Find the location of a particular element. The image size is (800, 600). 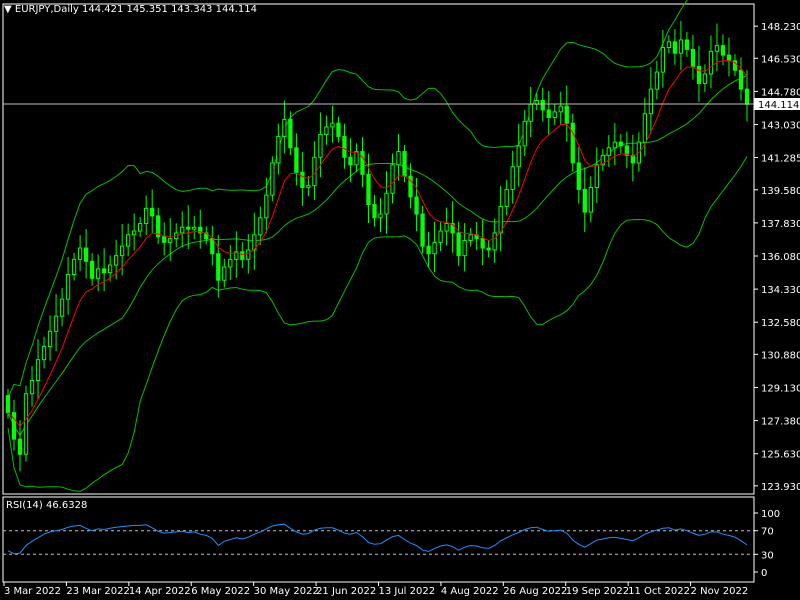

rsi-tick-label: 0 is located at coordinates (764, 573).